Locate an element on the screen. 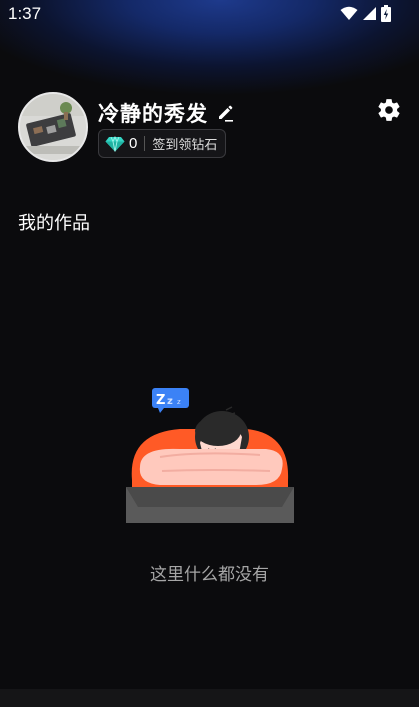 The width and height of the screenshot is (419, 707). zzz-badge-icon: Z z z is located at coordinates (170, 400).